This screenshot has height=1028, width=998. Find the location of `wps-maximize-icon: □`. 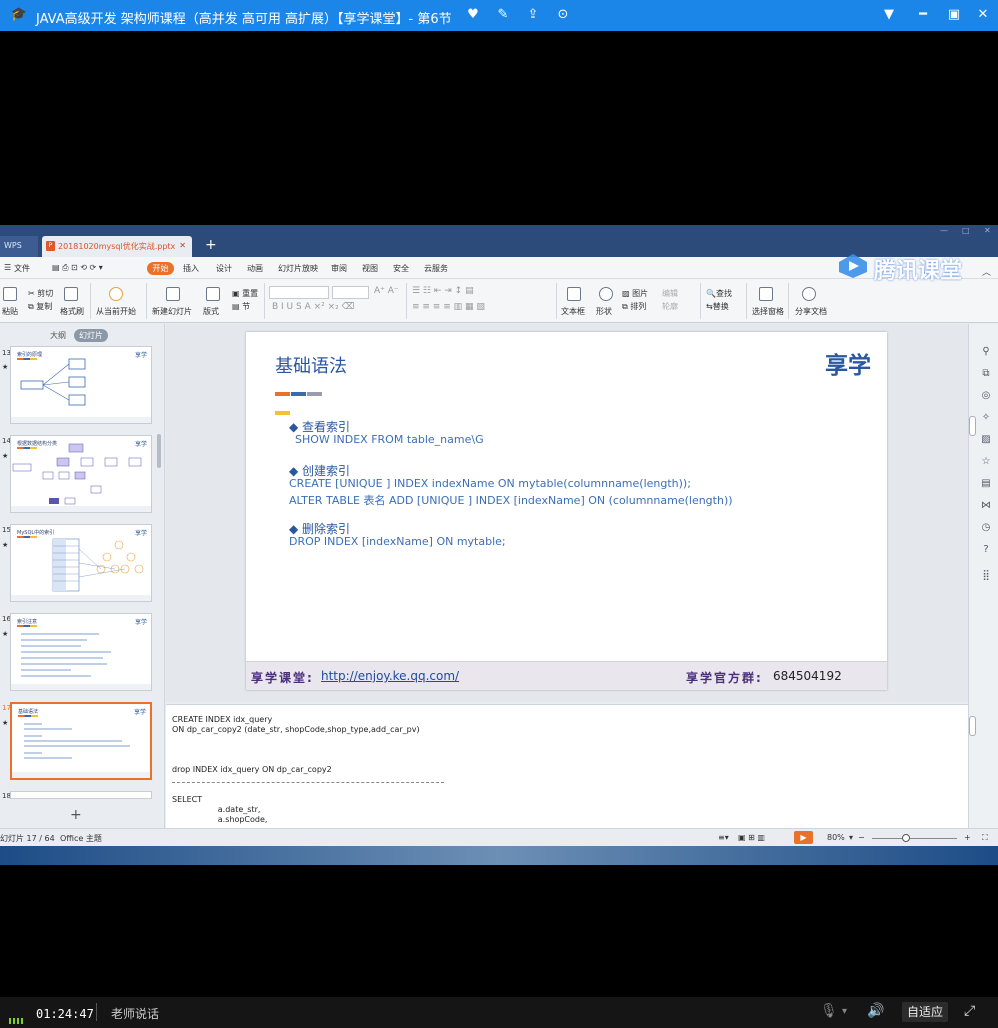

wps-maximize-icon: □ is located at coordinates (966, 230).